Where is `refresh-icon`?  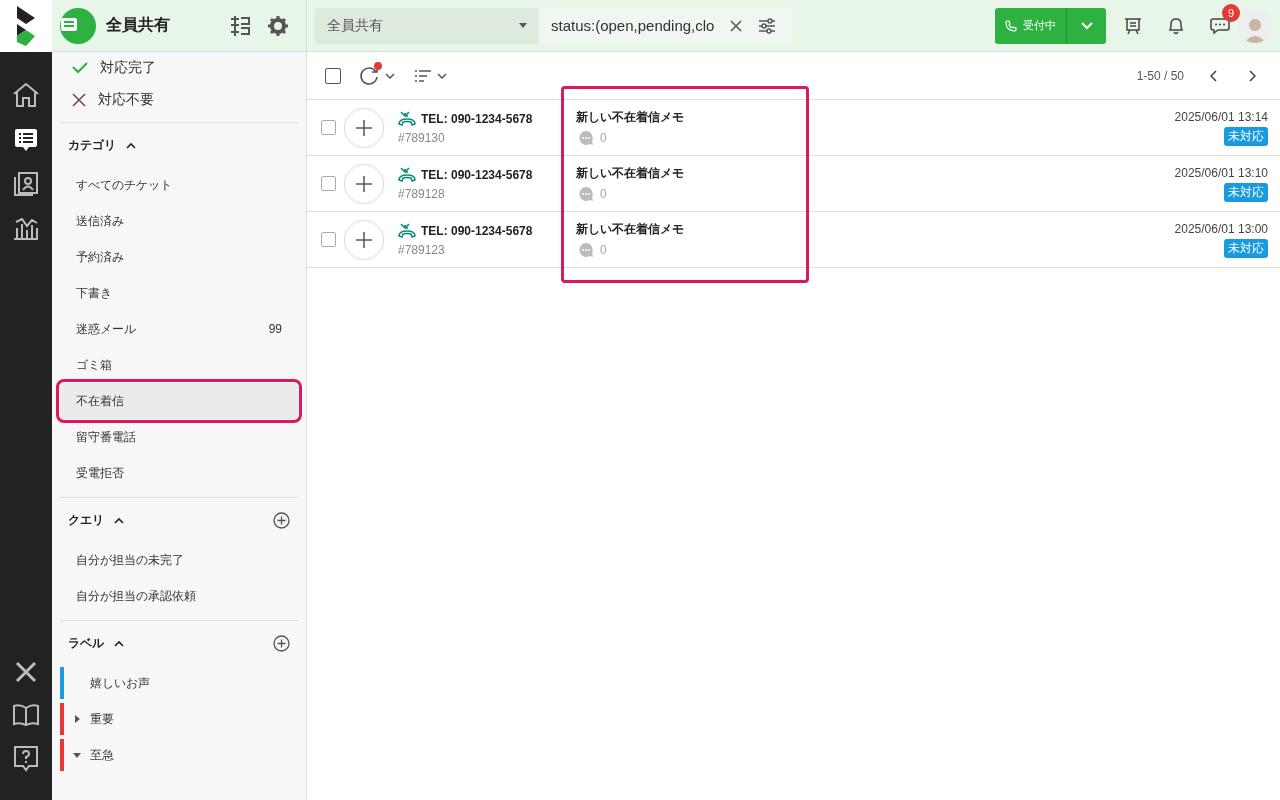 refresh-icon is located at coordinates (369, 75).